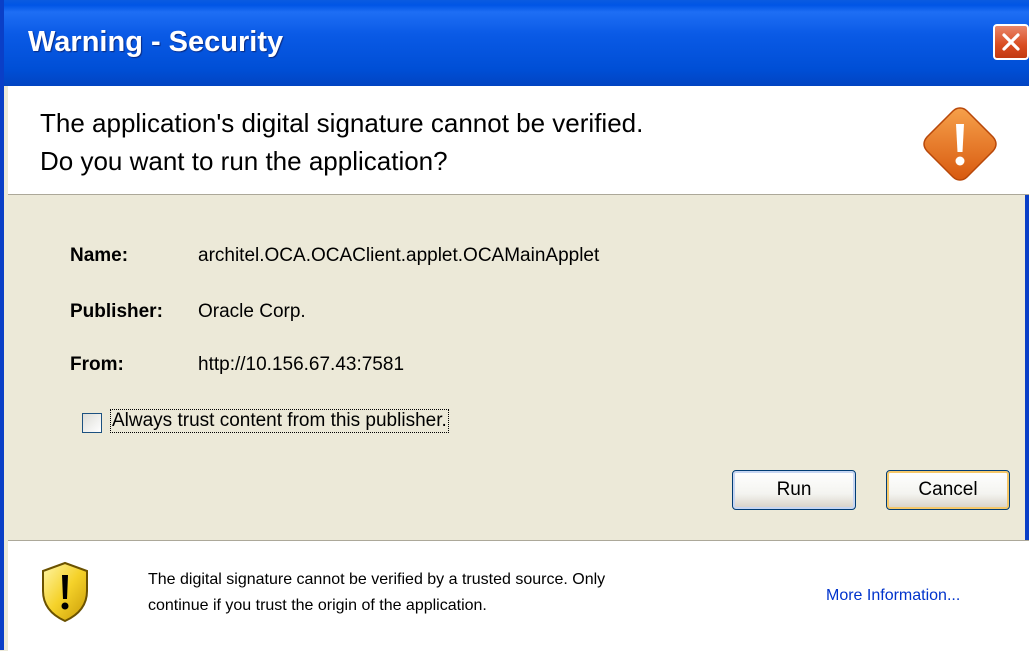 This screenshot has height=651, width=1029. What do you see at coordinates (116, 311) in the screenshot?
I see `publisher-label: Publisher:` at bounding box center [116, 311].